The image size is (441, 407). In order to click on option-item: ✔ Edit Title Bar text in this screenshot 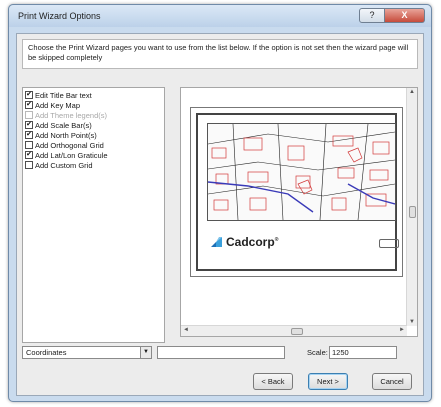, I will do `click(93, 95)`.